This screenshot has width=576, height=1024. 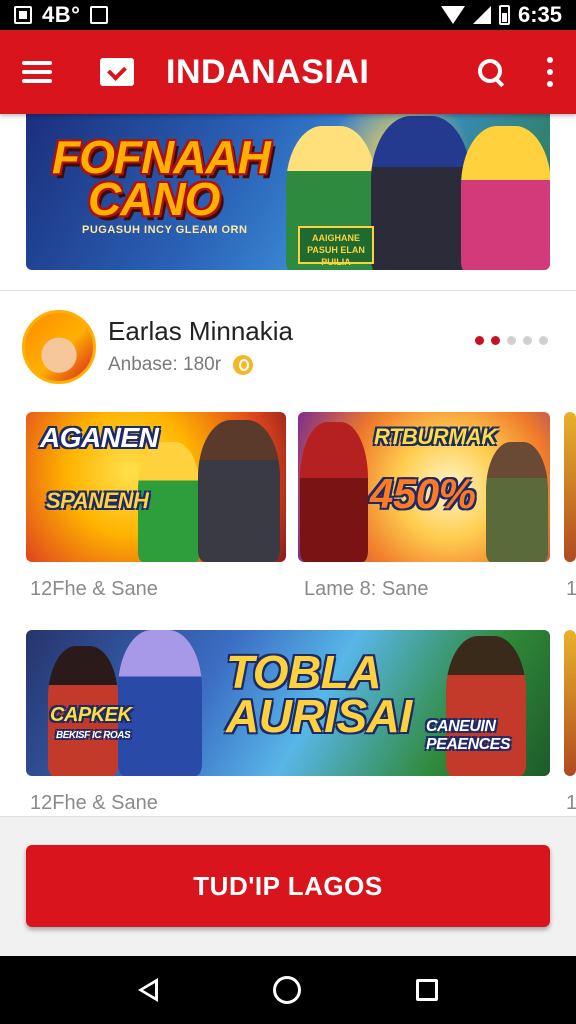 What do you see at coordinates (165, 364) in the screenshot?
I see `profile-subtitle-text: Anbase: 180r` at bounding box center [165, 364].